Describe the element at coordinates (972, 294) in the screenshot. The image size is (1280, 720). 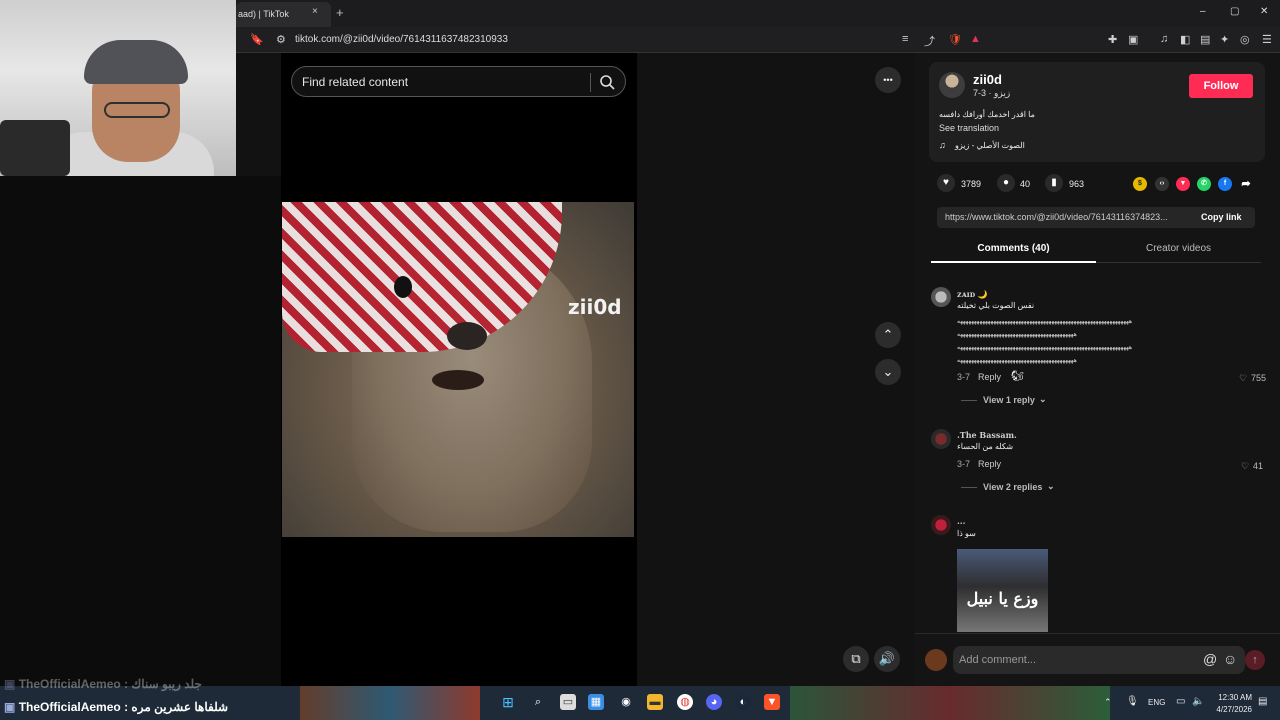
I see `commenter-name: ᴢᴀɪᴅ 🌙` at that location.